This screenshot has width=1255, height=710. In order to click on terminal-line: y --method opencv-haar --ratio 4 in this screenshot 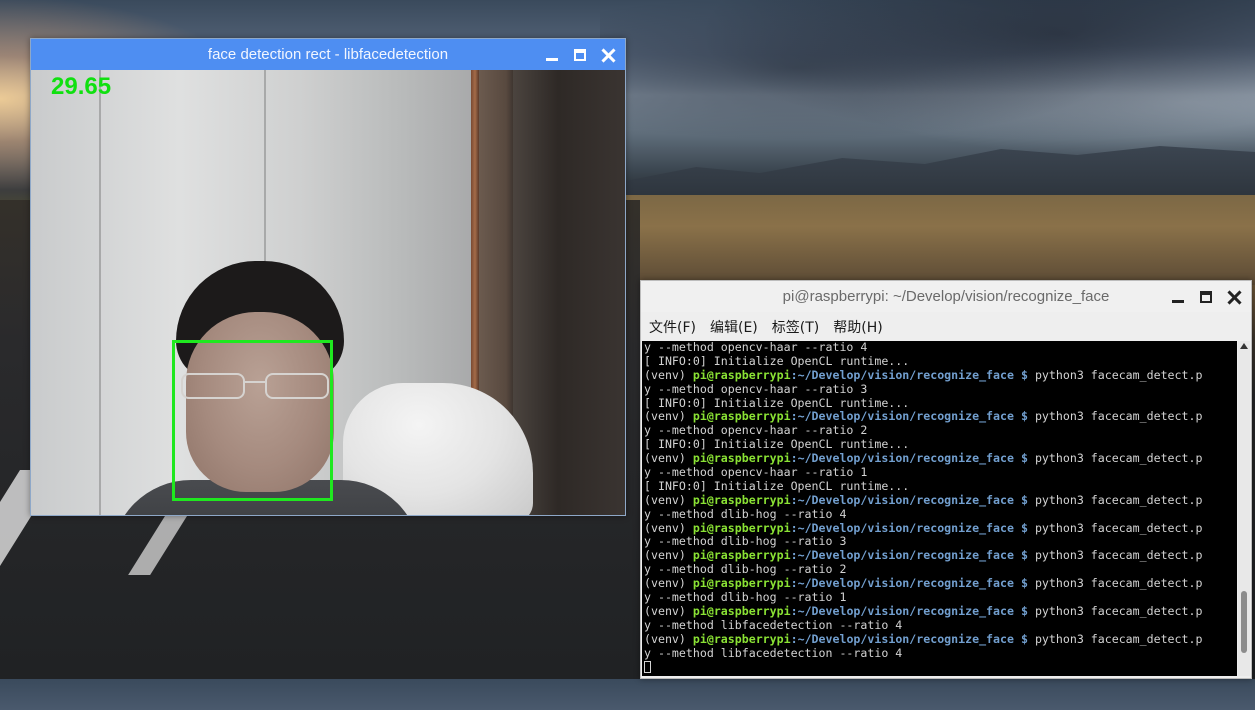, I will do `click(940, 348)`.